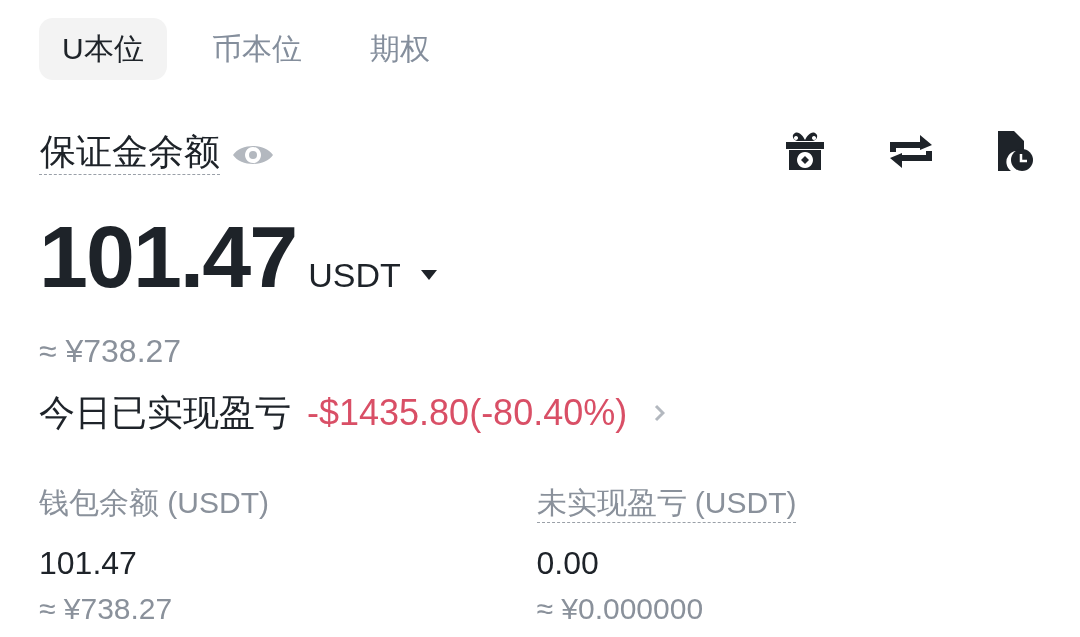 The width and height of the screenshot is (1080, 637). I want to click on caret-icon, so click(428, 275).